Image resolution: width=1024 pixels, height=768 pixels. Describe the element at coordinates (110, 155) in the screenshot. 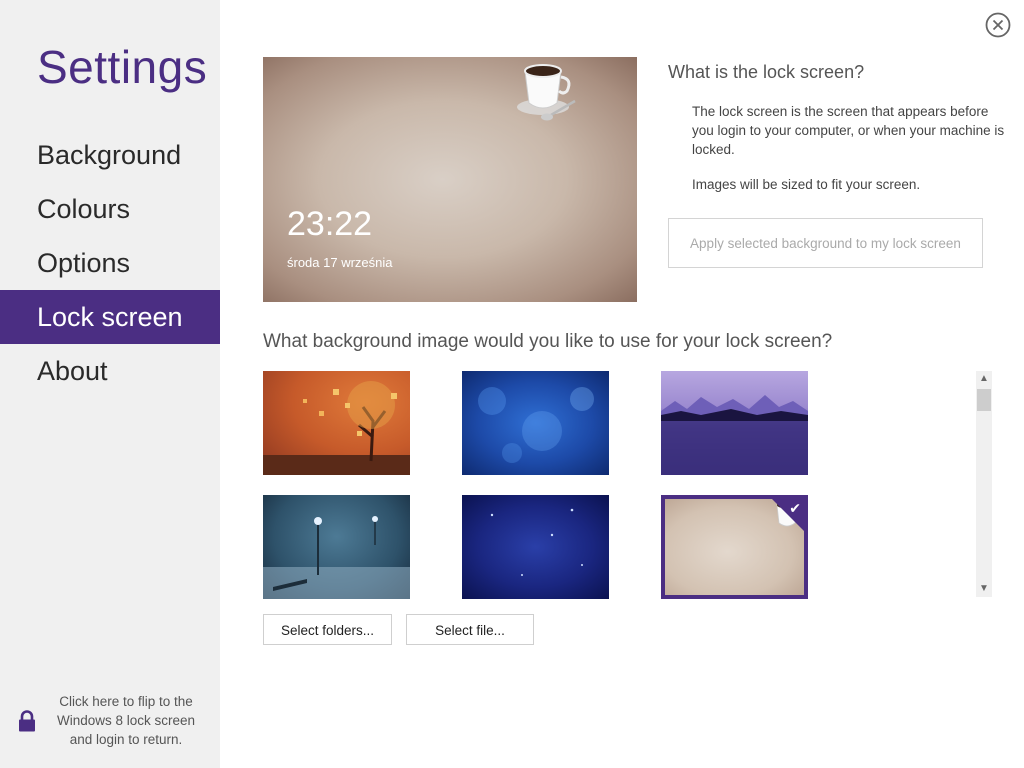

I see `sidebar-item-background: Background` at that location.